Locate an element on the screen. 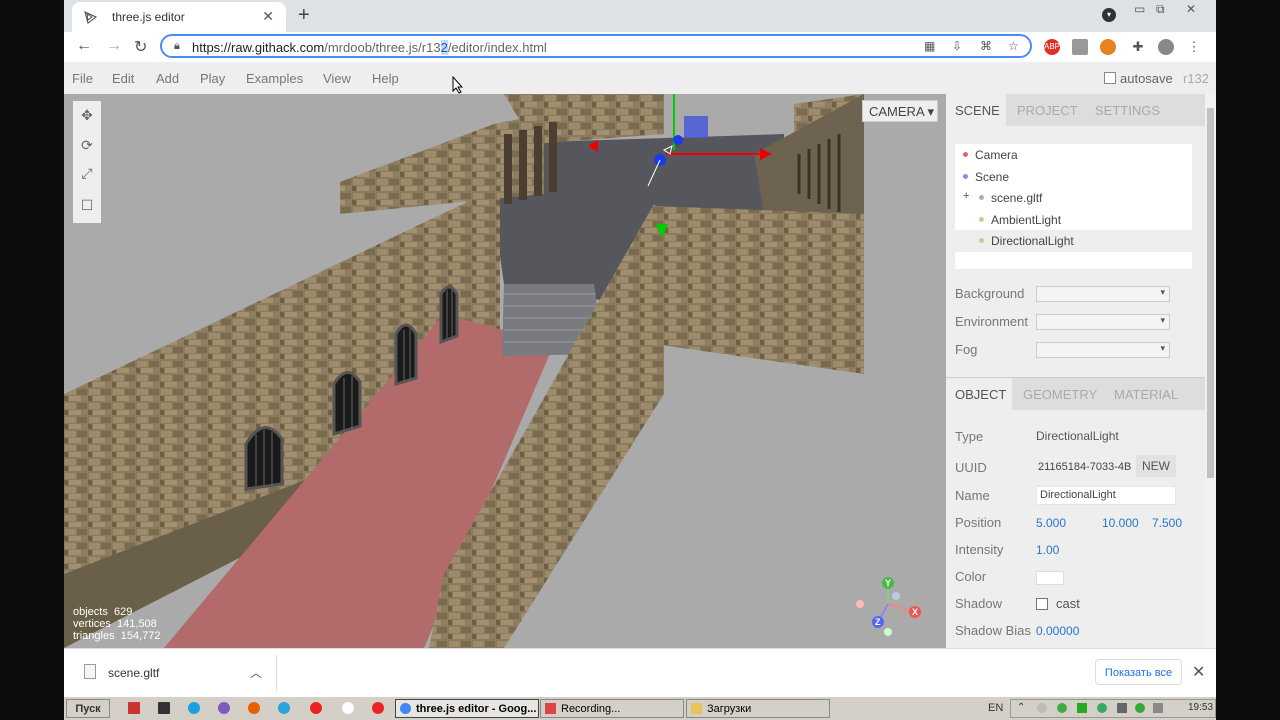  tab-project: PROJECT is located at coordinates (1047, 110).